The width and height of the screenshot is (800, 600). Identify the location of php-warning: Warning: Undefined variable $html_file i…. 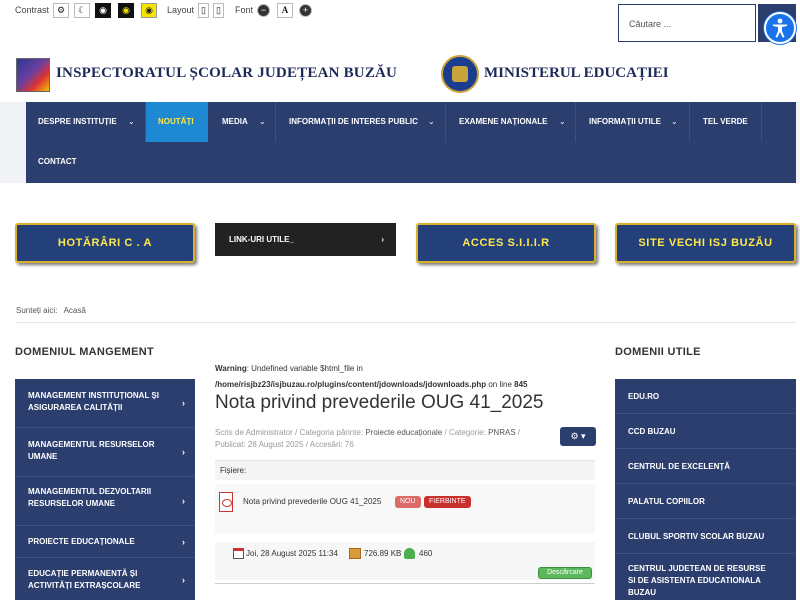
(405, 377).